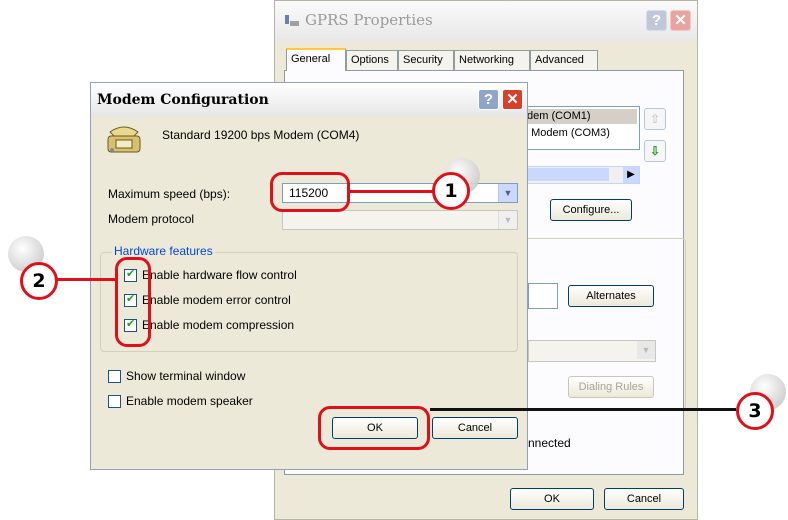 This screenshot has height=520, width=788. Describe the element at coordinates (512, 99) in the screenshot. I see `modem-close-button: ✕` at that location.